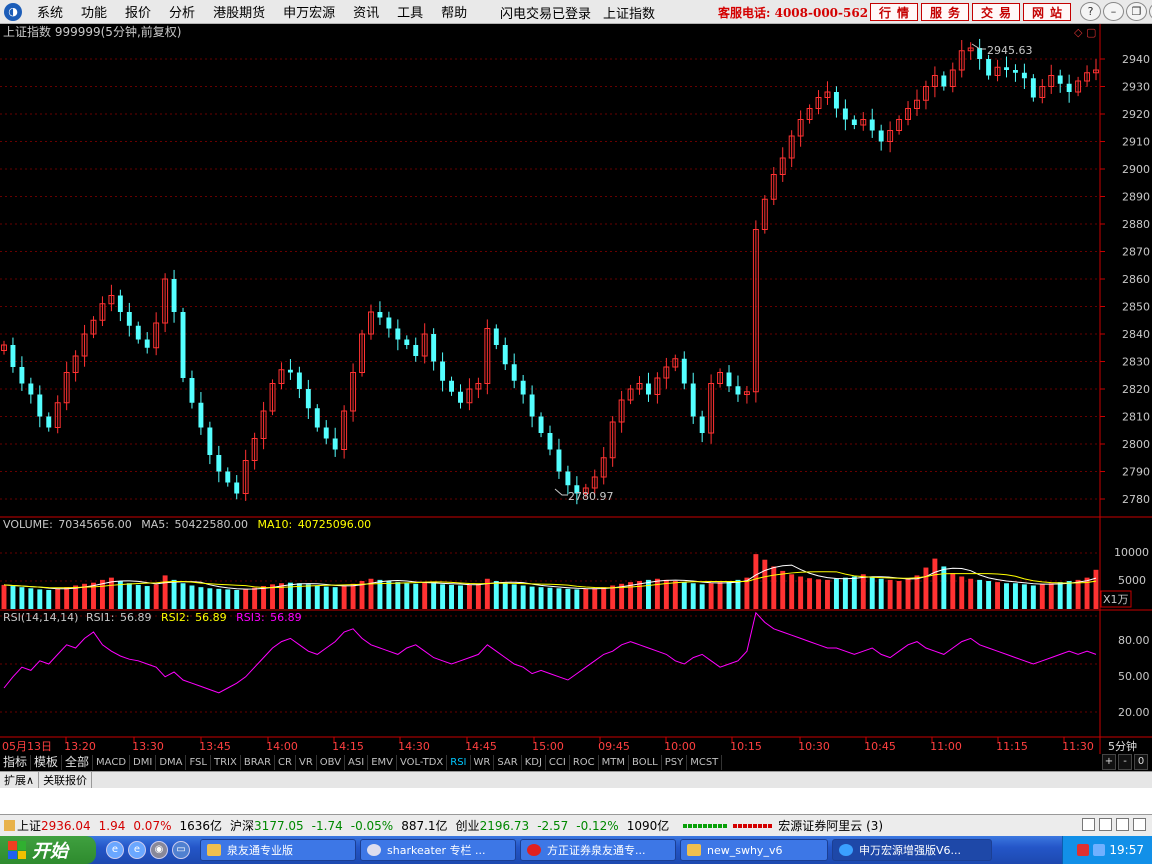 The height and width of the screenshot is (864, 1152). Describe the element at coordinates (258, 762) in the screenshot. I see `tab-brar: BRAR` at that location.